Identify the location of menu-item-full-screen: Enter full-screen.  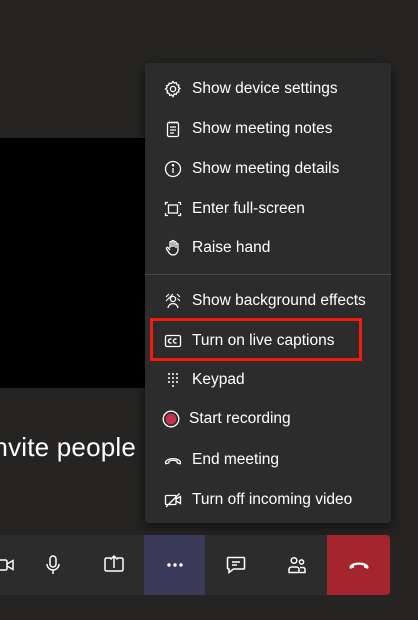
(268, 209).